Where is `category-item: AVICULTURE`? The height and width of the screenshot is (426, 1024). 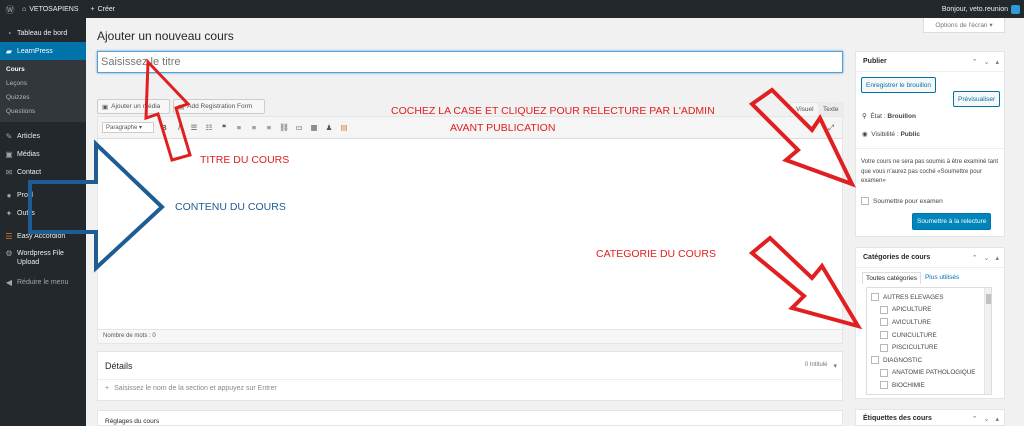 category-item: AVICULTURE is located at coordinates (931, 322).